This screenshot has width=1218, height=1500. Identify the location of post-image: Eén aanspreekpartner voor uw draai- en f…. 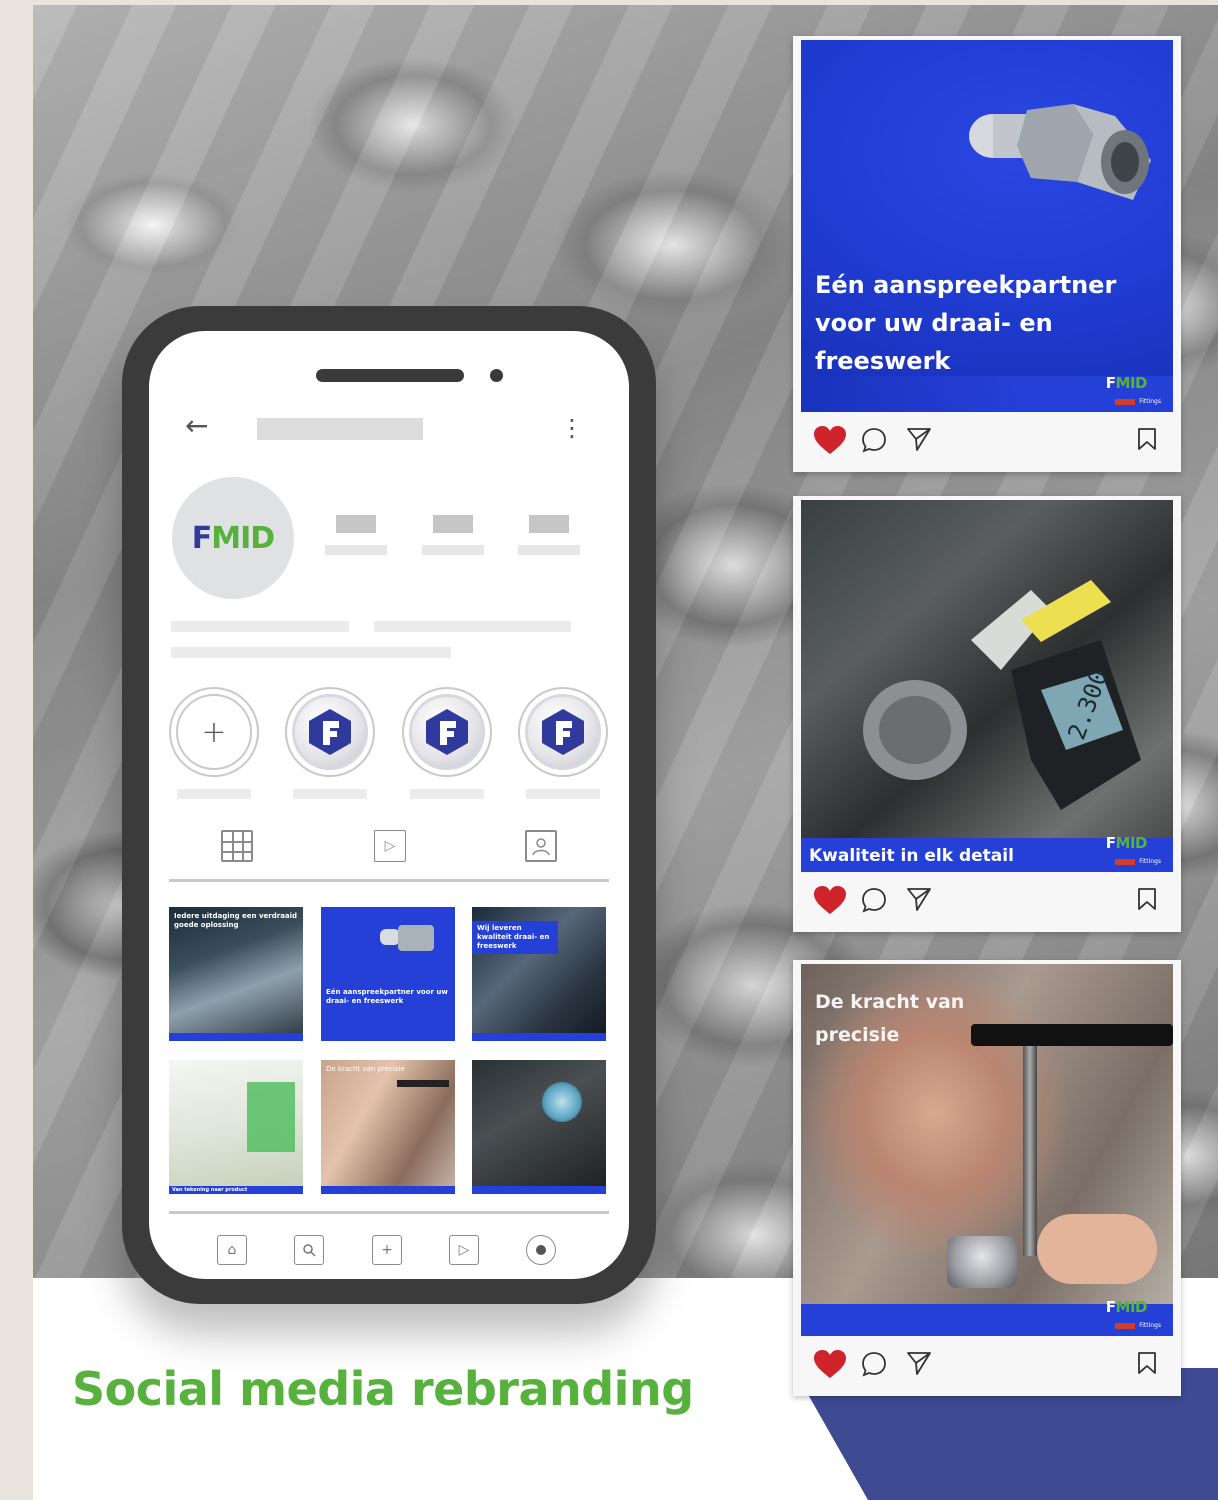
(987, 226).